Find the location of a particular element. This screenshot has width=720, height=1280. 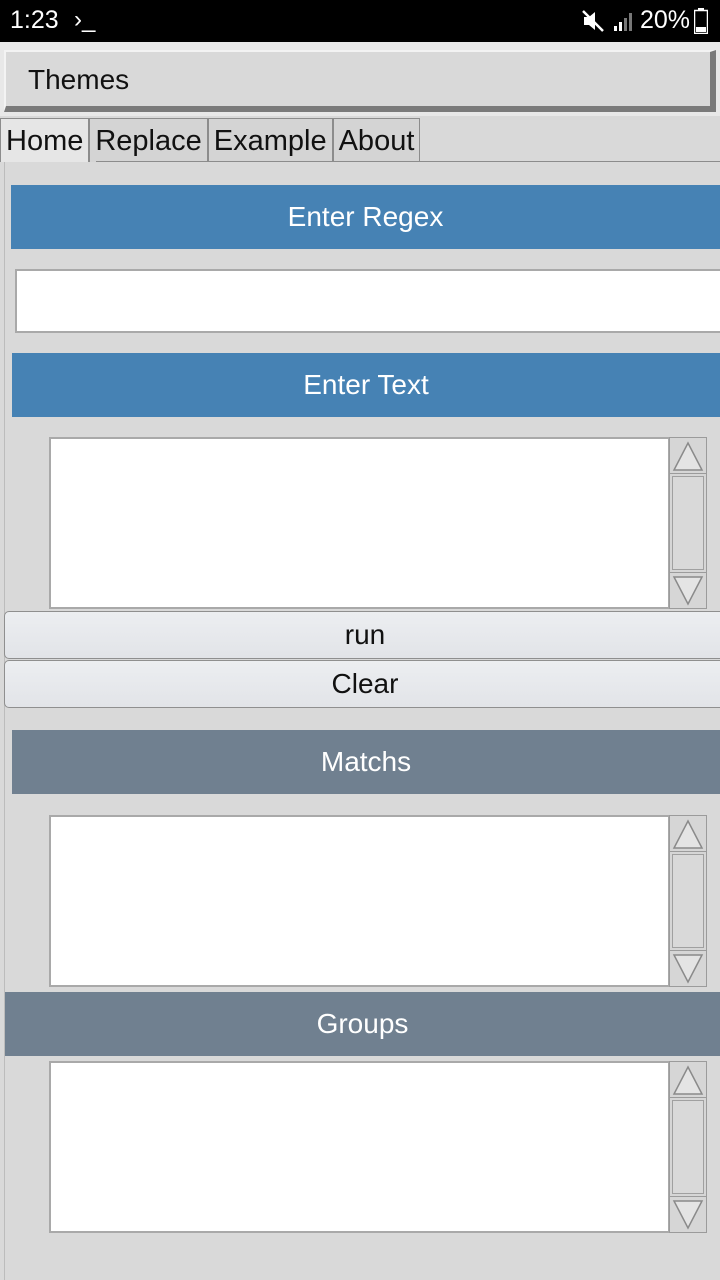

tab-replace: Replace is located at coordinates (148, 140).